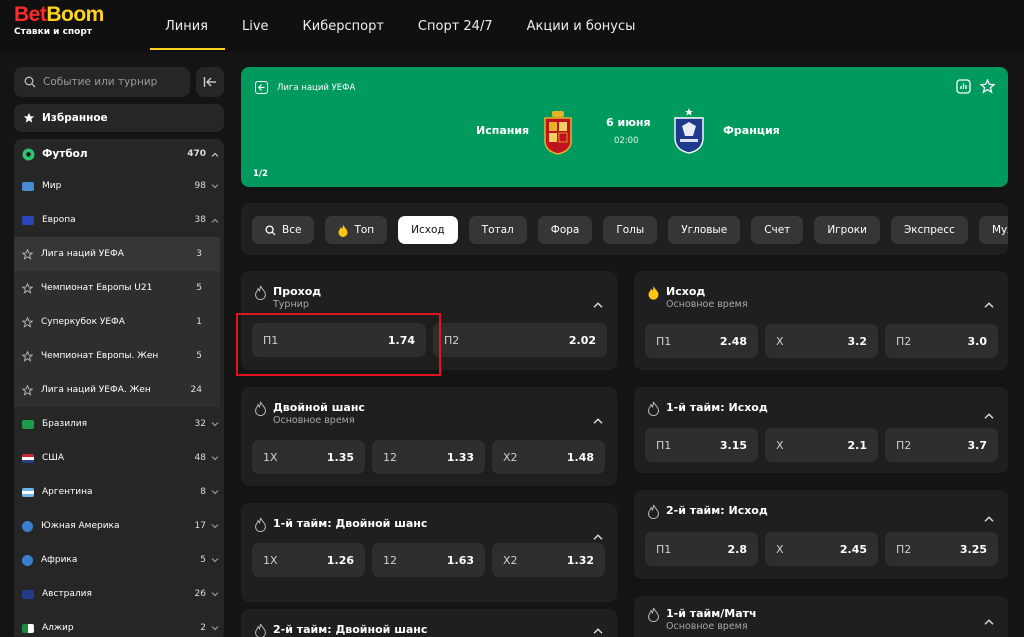 This screenshot has height=637, width=1024. Describe the element at coordinates (187, 26) in the screenshot. I see `nav-line: Линия` at that location.